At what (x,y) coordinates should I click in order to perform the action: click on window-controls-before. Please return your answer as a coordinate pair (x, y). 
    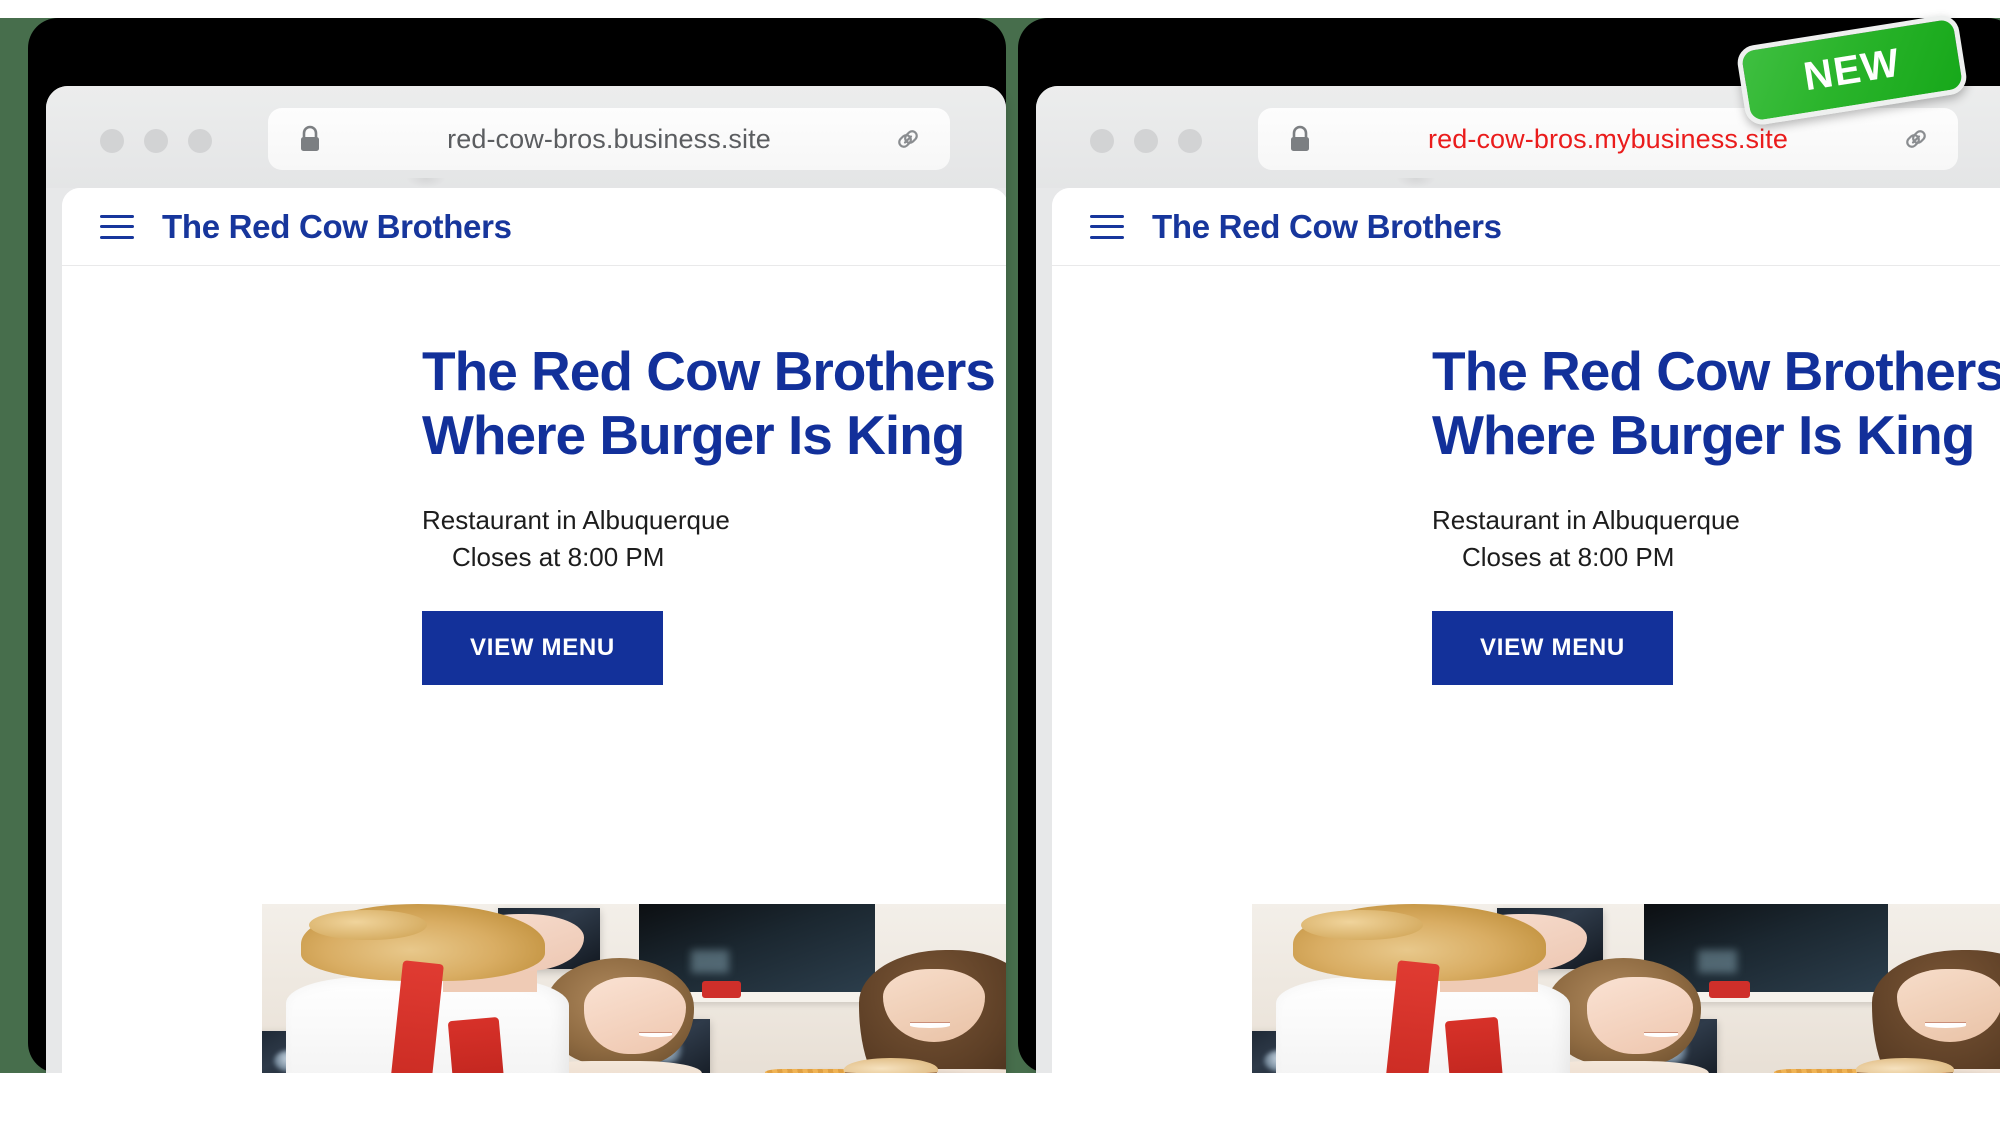
    Looking at the image, I should click on (156, 141).